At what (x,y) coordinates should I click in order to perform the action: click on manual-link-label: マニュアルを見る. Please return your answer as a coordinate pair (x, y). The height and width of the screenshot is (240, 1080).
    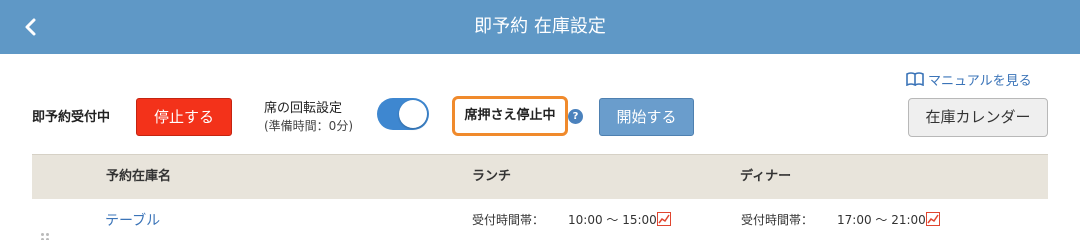
    Looking at the image, I should click on (980, 81).